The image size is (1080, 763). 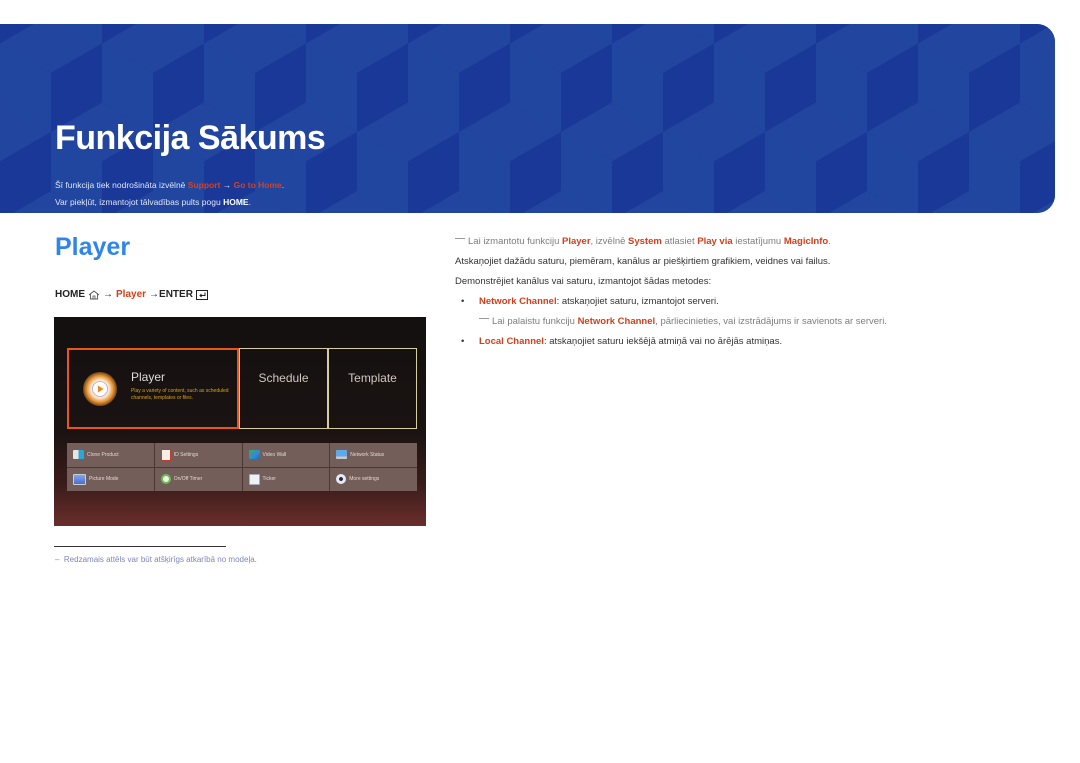 What do you see at coordinates (204, 185) in the screenshot?
I see `menu-support: Support` at bounding box center [204, 185].